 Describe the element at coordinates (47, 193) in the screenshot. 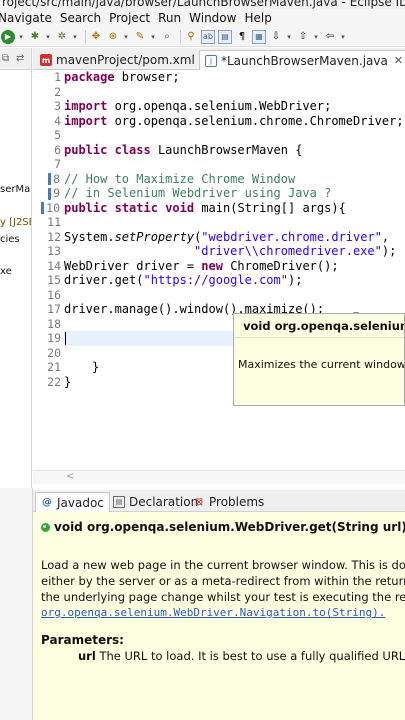

I see `line-number-annotated: 9` at that location.